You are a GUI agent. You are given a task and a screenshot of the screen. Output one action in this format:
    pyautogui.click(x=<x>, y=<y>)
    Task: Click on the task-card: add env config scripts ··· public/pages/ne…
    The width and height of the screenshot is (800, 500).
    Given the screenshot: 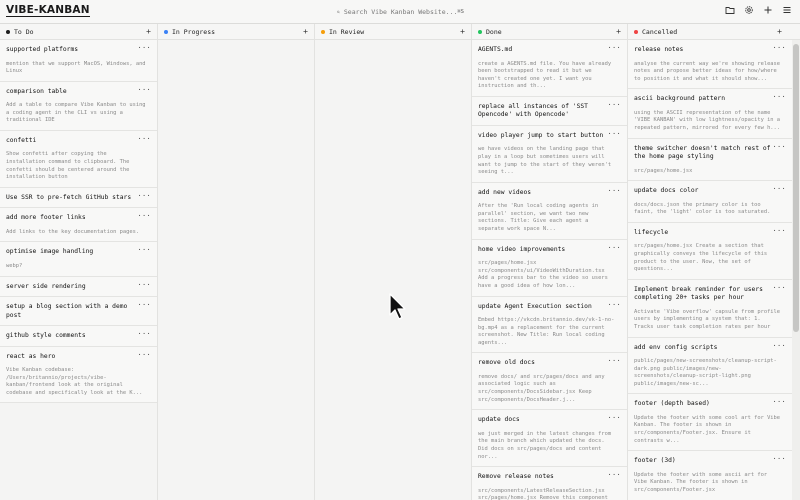 What is the action you would take?
    pyautogui.click(x=710, y=366)
    